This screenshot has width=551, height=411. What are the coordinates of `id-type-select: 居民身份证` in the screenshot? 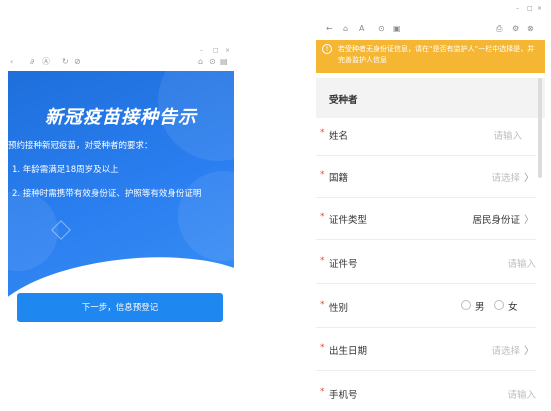 It's located at (496, 219).